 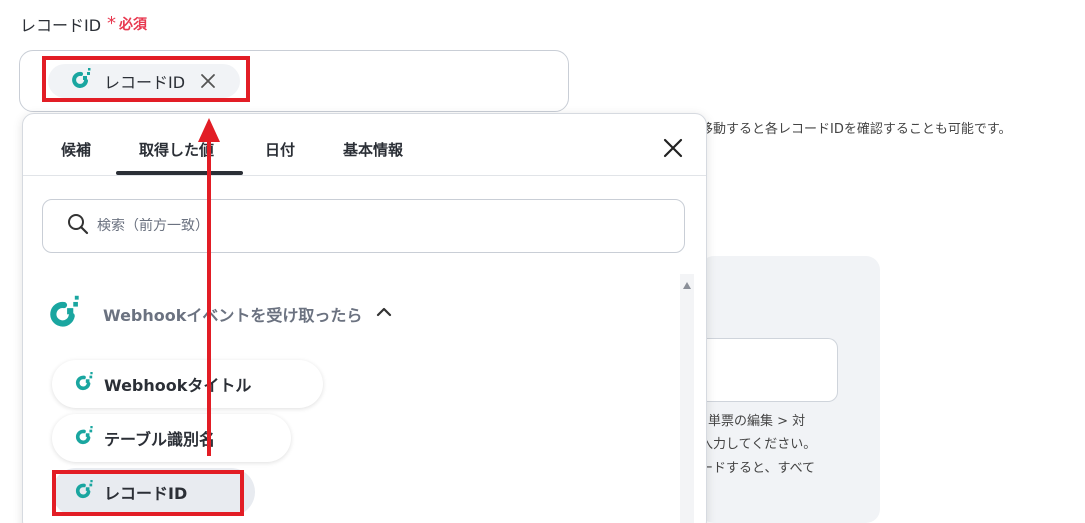 What do you see at coordinates (856, 129) in the screenshot?
I see `field-hint: 移動すると各レコードIDを確認することも可能です。` at bounding box center [856, 129].